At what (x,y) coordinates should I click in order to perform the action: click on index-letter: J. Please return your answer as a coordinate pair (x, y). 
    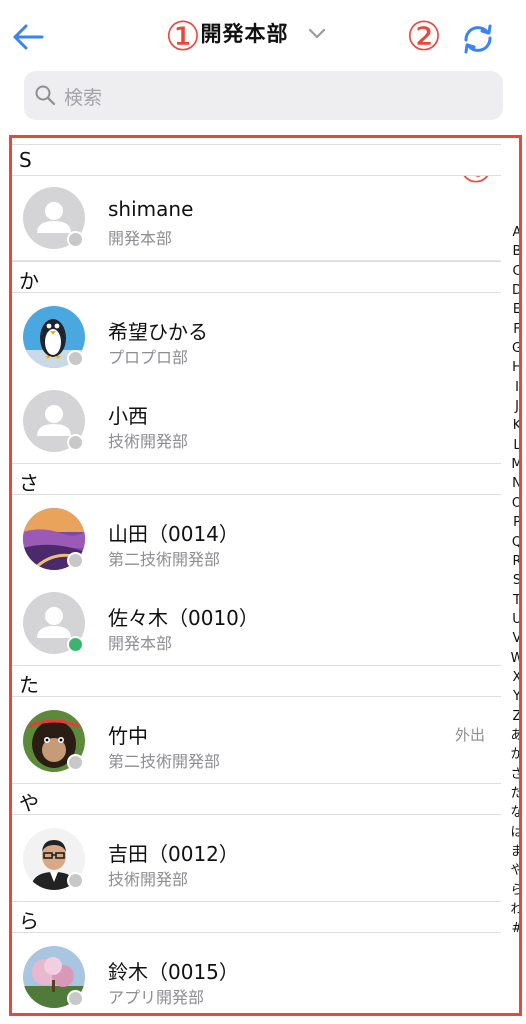
    Looking at the image, I should click on (514, 406).